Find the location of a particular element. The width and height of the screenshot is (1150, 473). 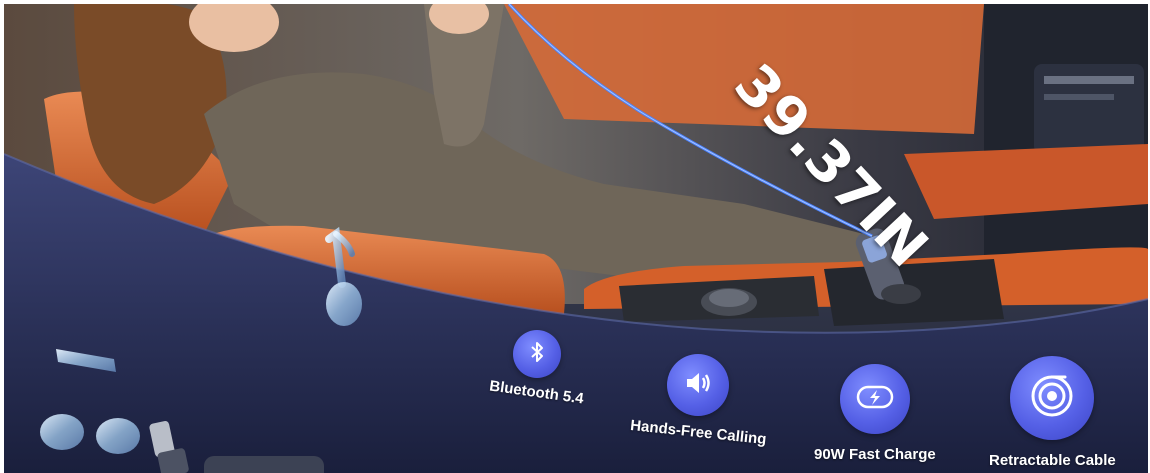

retractable-cable-icon is located at coordinates (1052, 398).